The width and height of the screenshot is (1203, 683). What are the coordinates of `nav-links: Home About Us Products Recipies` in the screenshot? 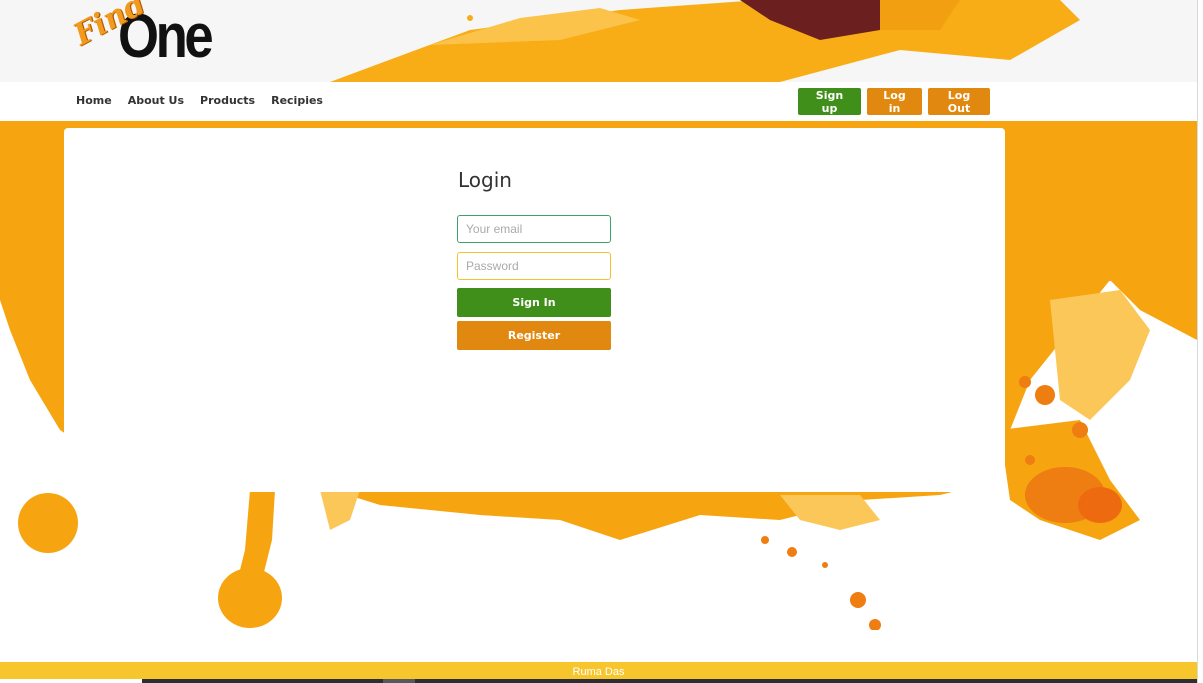 It's located at (199, 100).